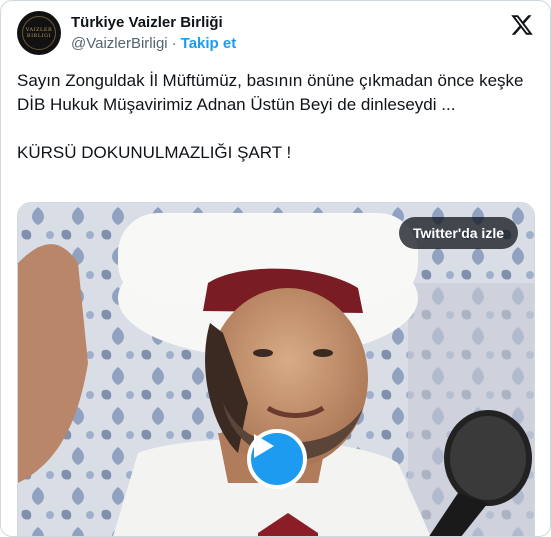  What do you see at coordinates (277, 459) in the screenshot?
I see `play-button` at bounding box center [277, 459].